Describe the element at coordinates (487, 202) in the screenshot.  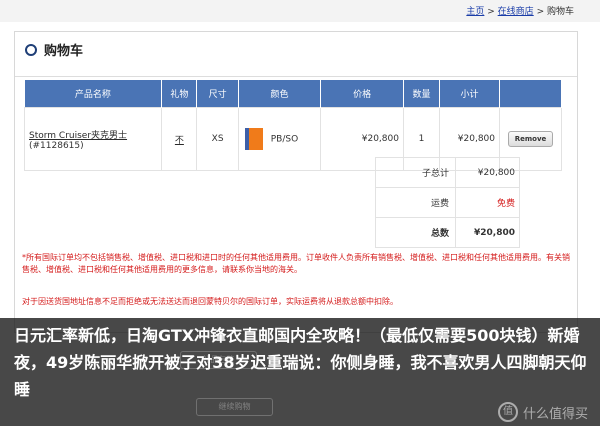
I see `shipping-value: 免费` at that location.